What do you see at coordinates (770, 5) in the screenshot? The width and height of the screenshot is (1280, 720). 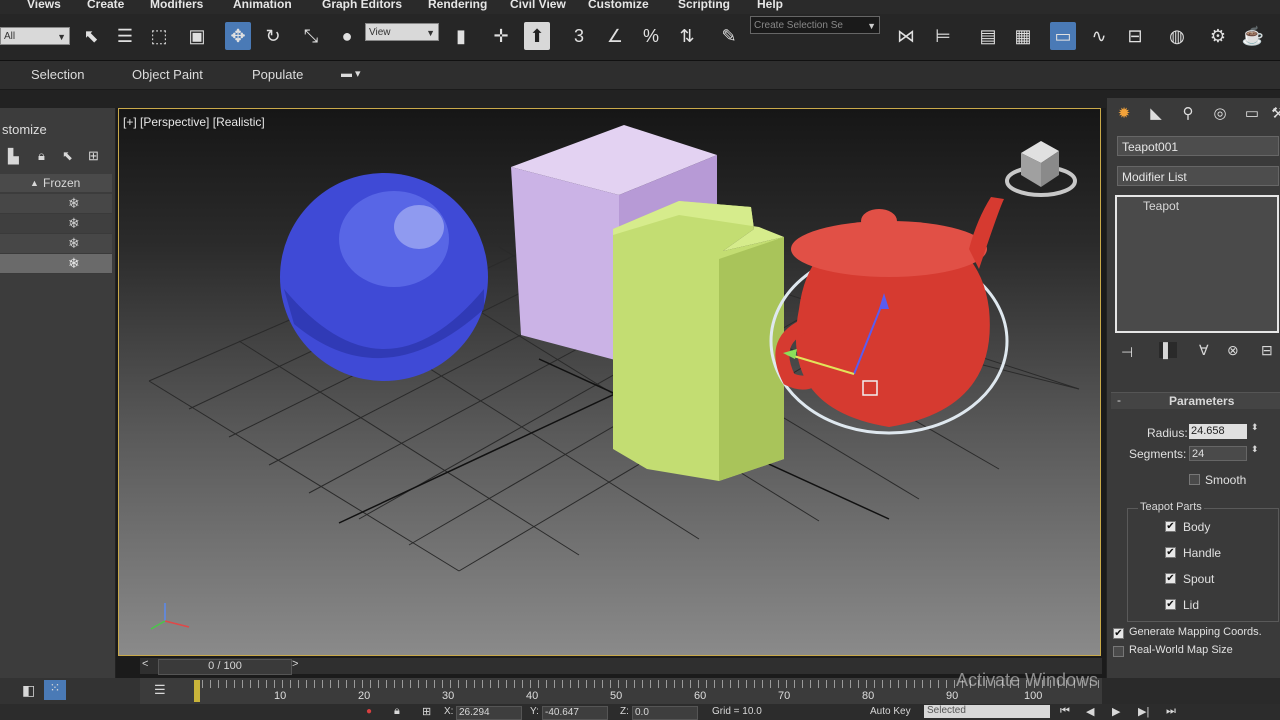 I see `menu-help: Help` at bounding box center [770, 5].